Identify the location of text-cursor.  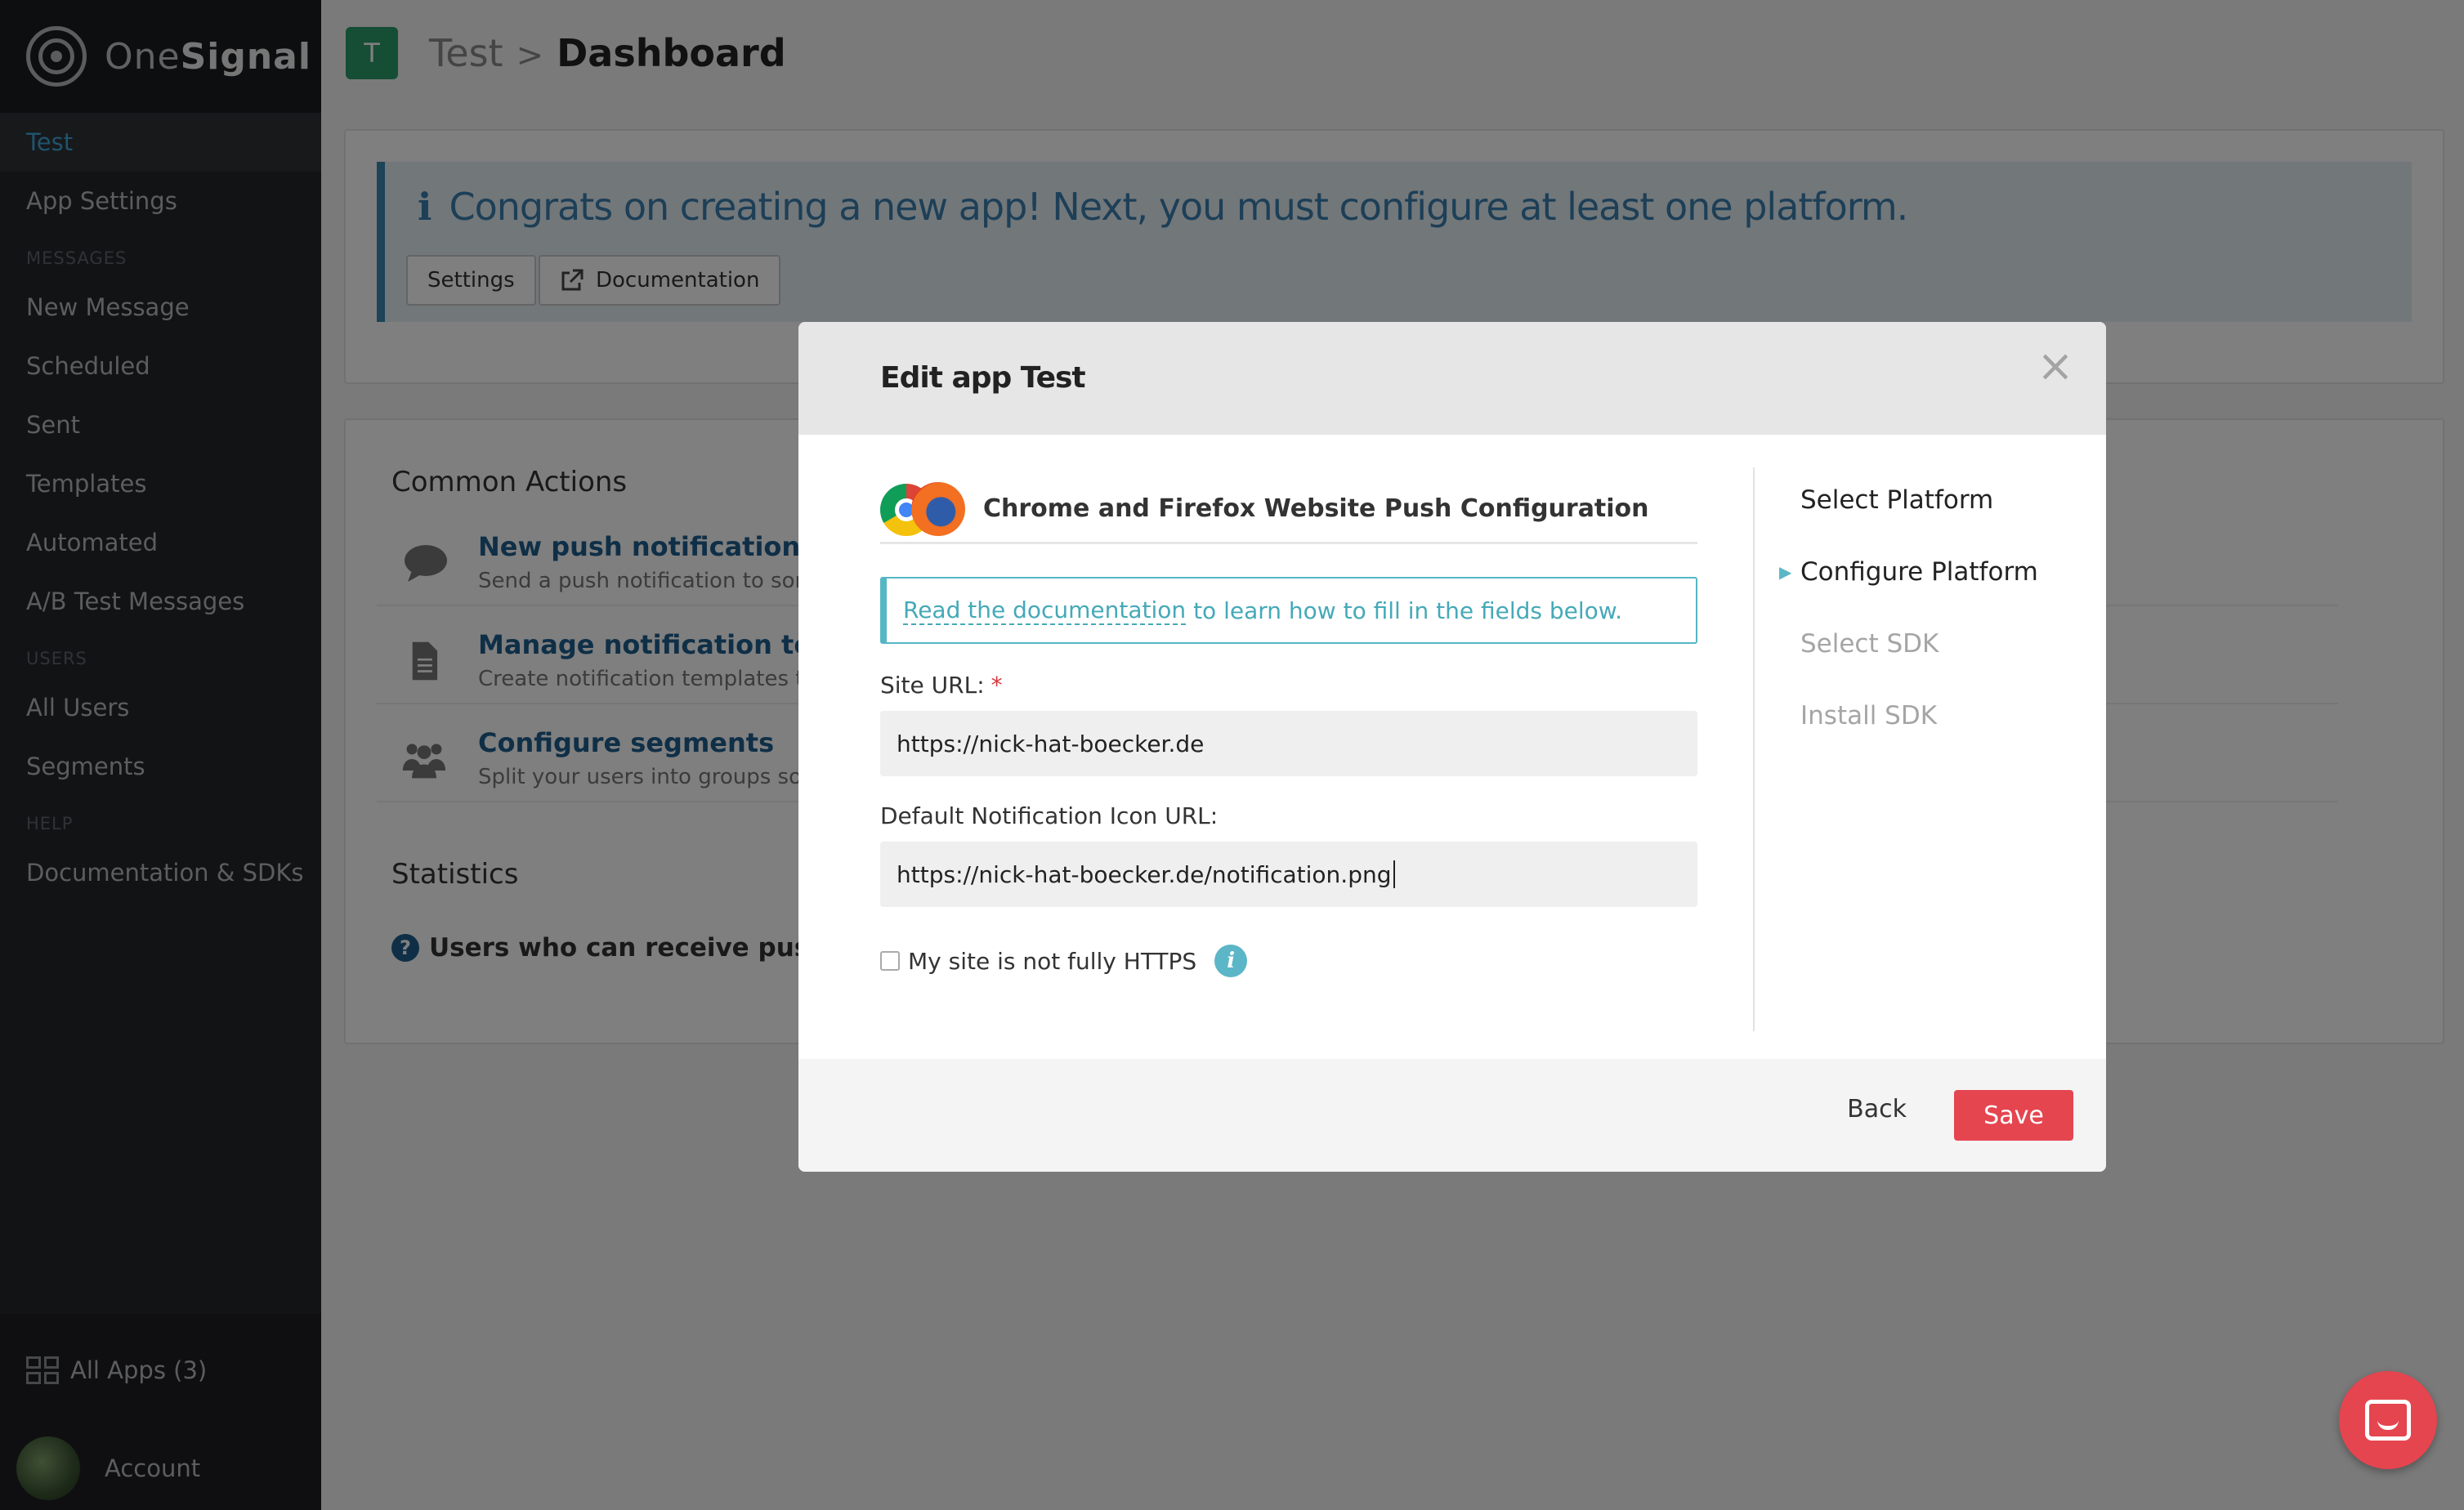
(1394, 874).